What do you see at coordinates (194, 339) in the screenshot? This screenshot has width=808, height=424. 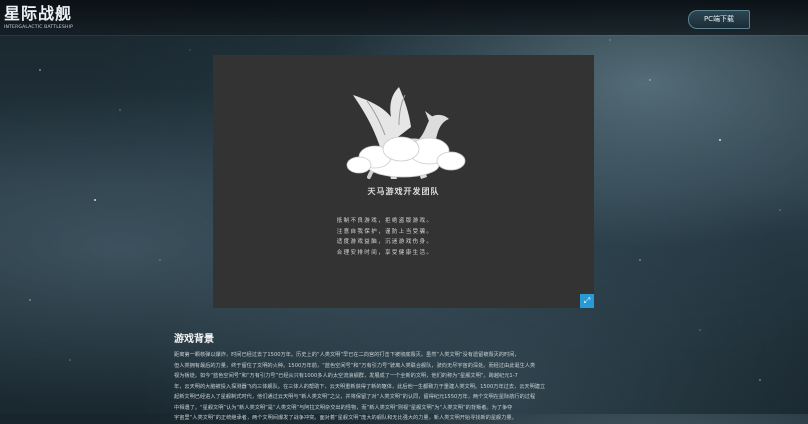 I see `section-title: 游戏背景` at bounding box center [194, 339].